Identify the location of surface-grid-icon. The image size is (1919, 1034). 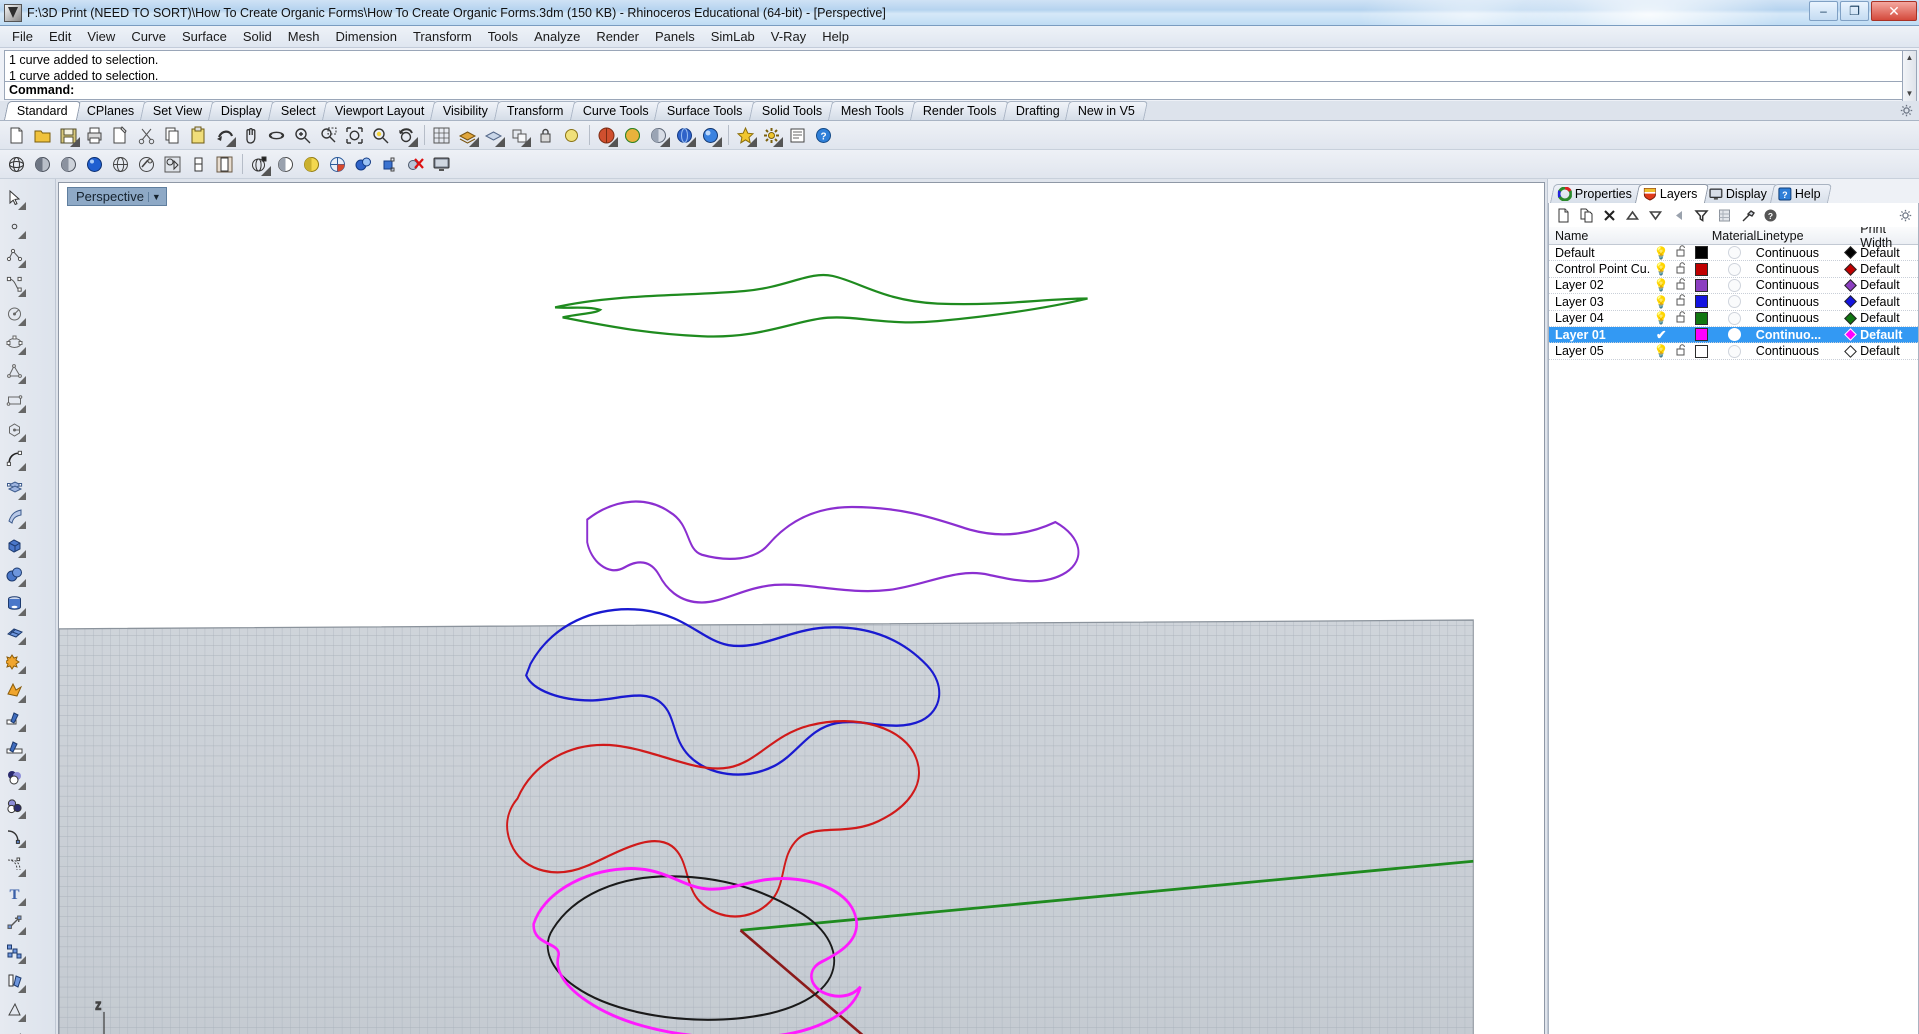
(14, 487).